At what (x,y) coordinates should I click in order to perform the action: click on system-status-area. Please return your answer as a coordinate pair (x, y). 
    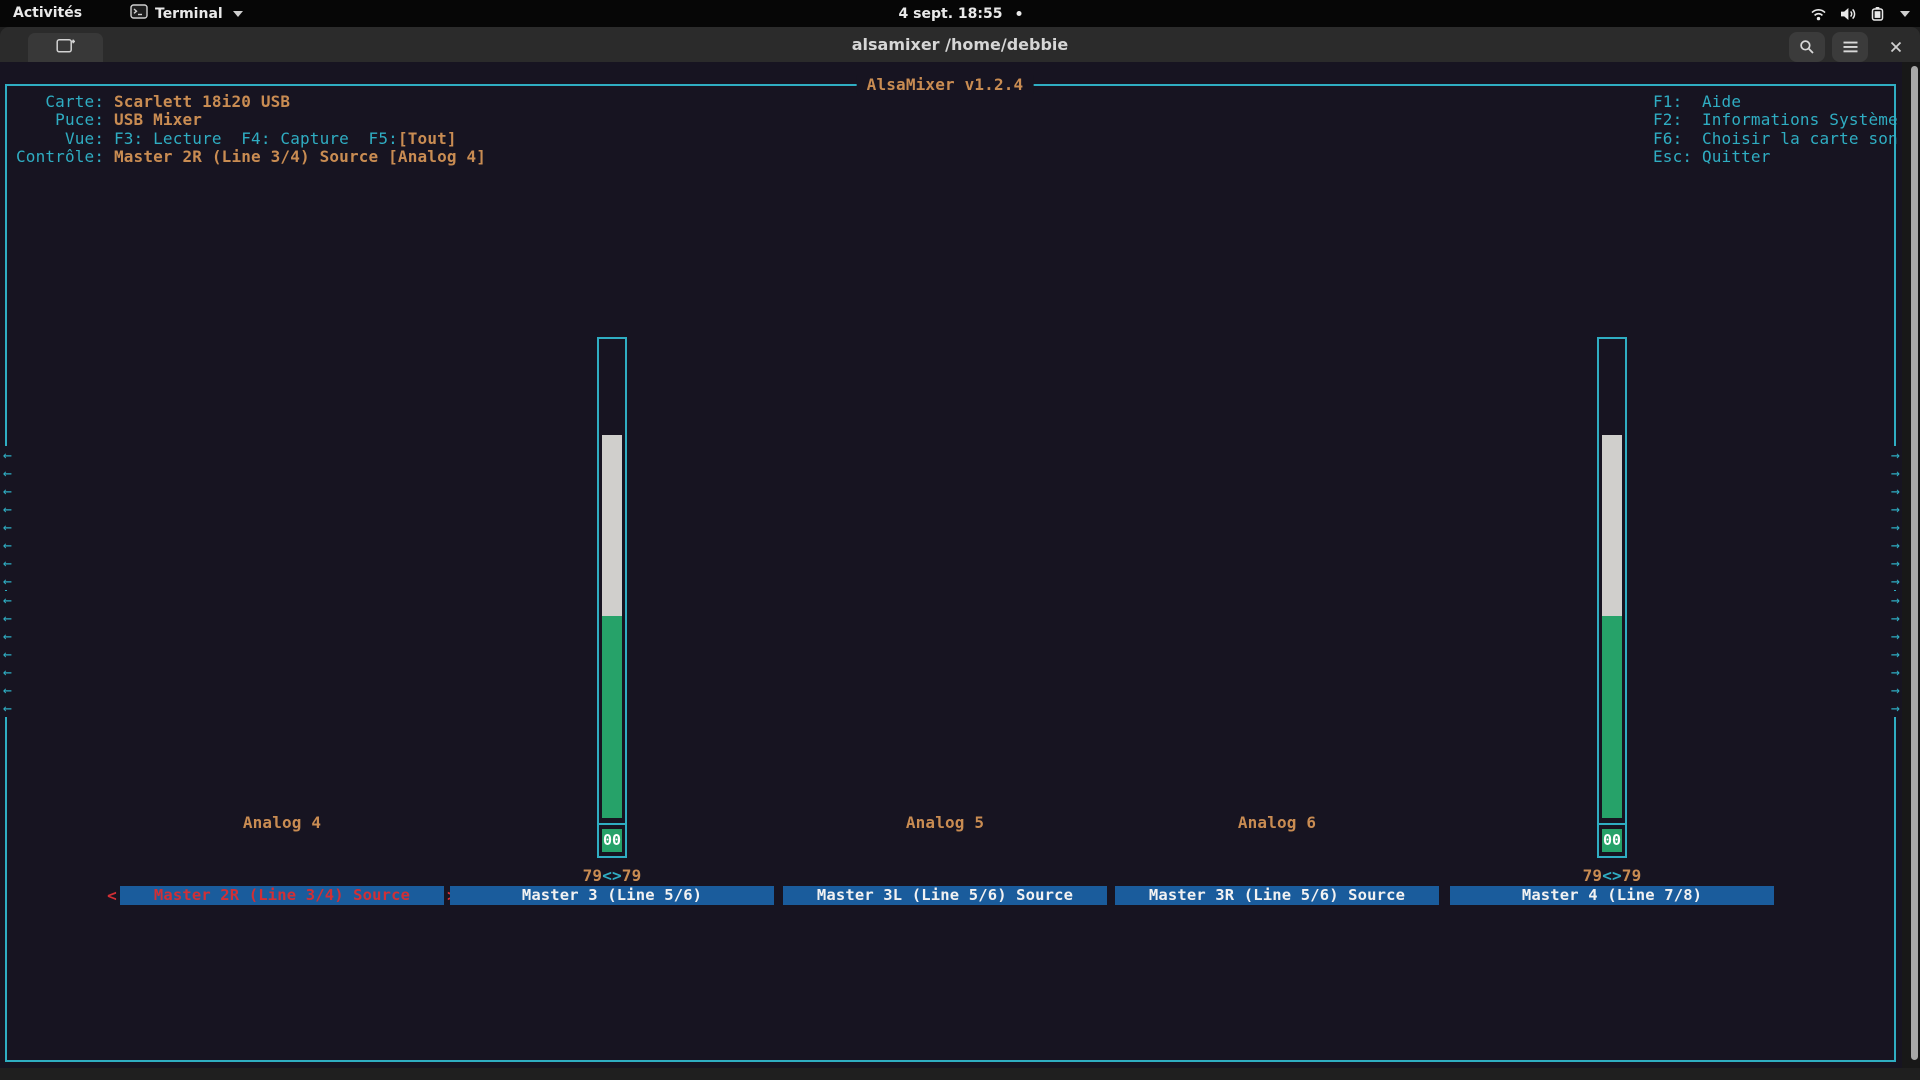
    Looking at the image, I should click on (1860, 13).